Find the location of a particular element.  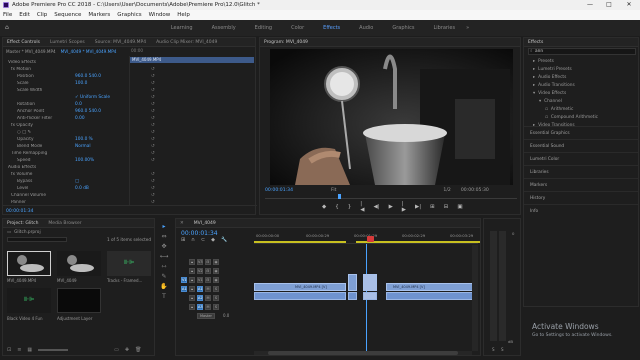

panel-libraries: Libraries is located at coordinates (581, 171).